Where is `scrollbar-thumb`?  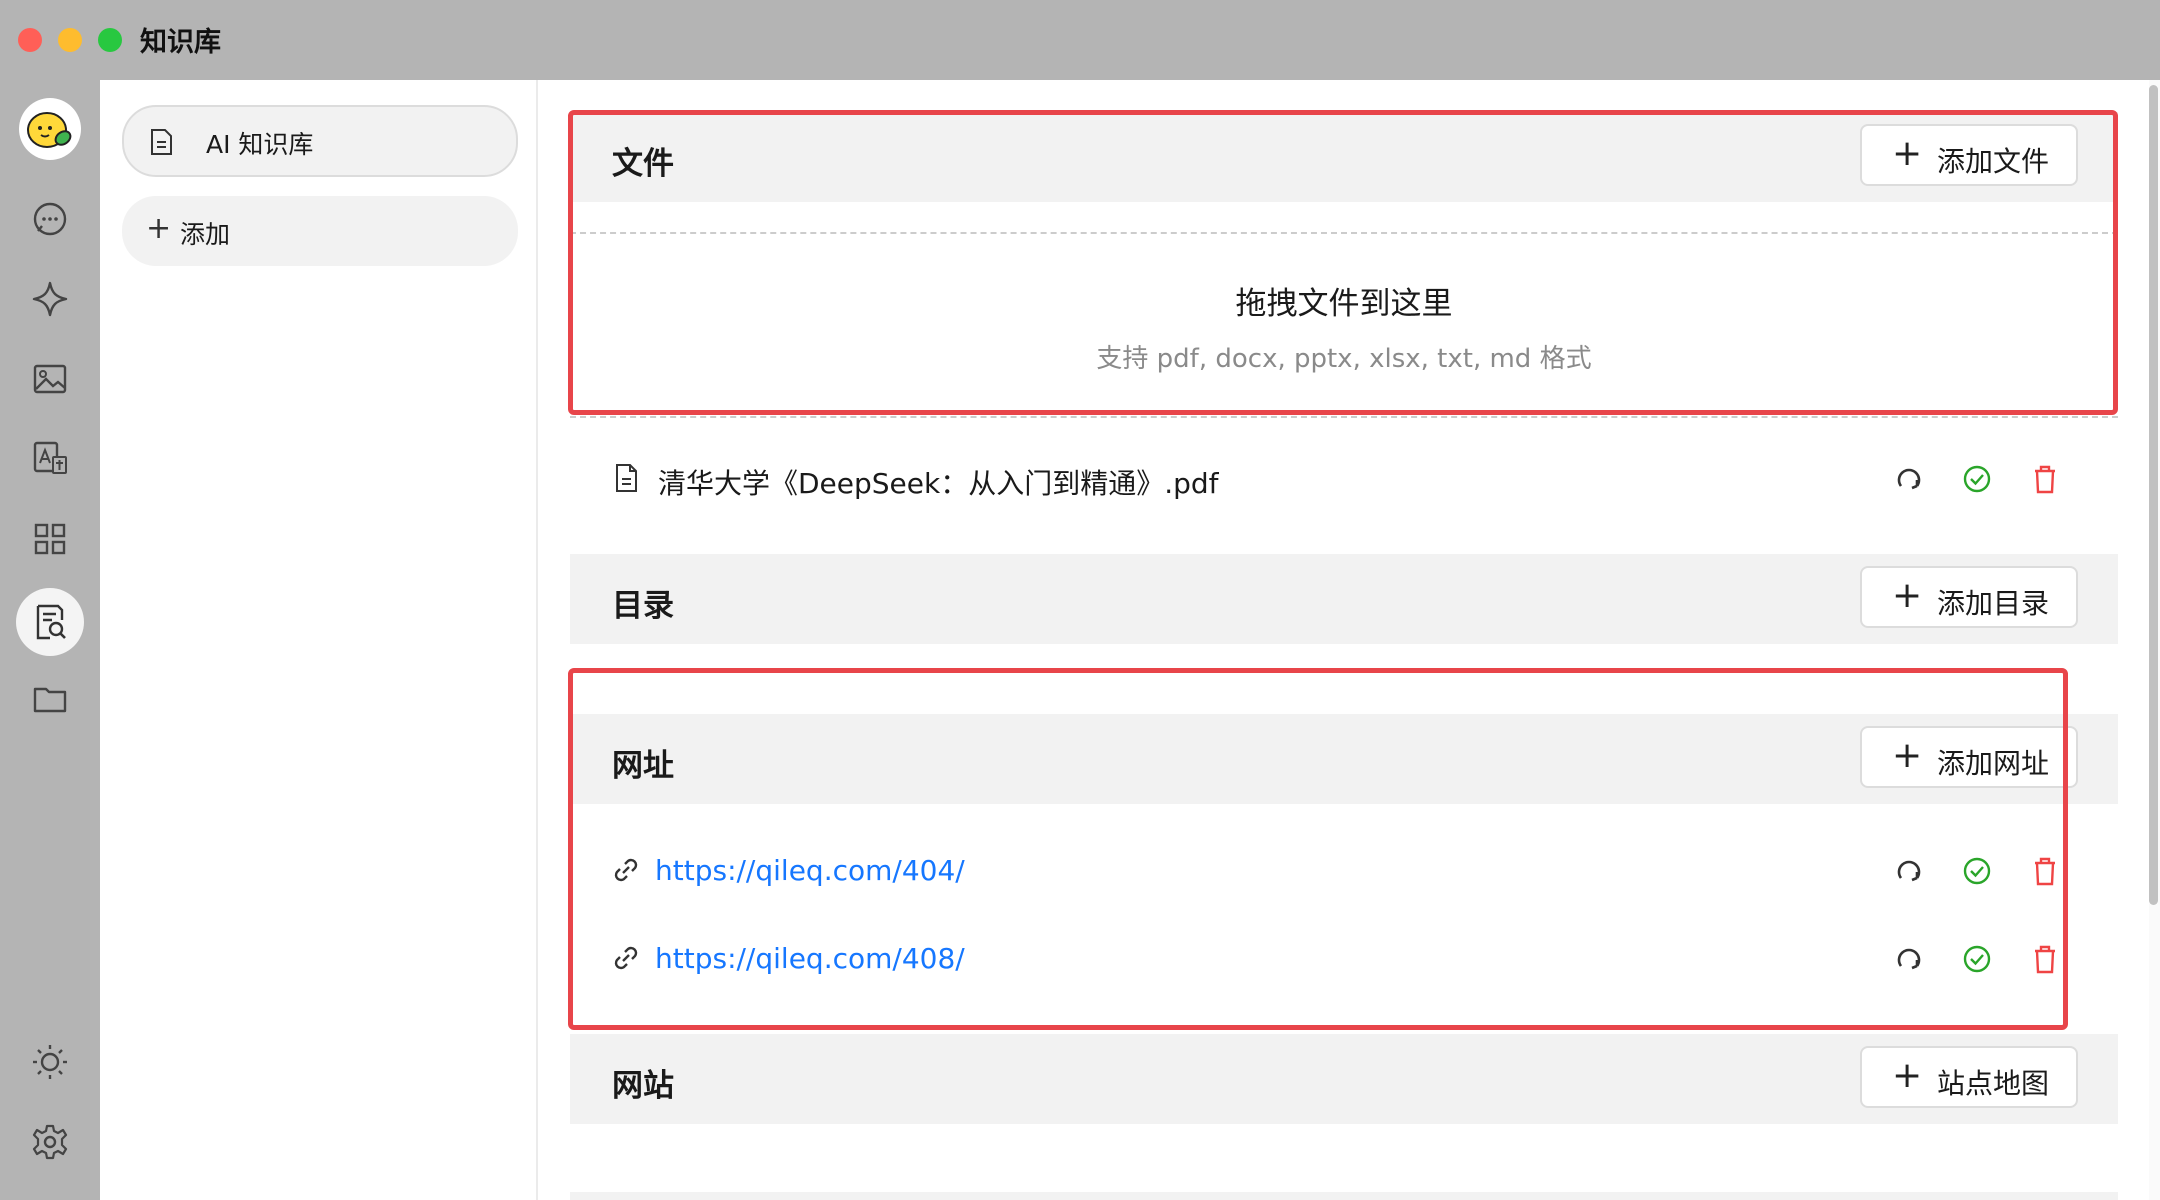
scrollbar-thumb is located at coordinates (2153, 495).